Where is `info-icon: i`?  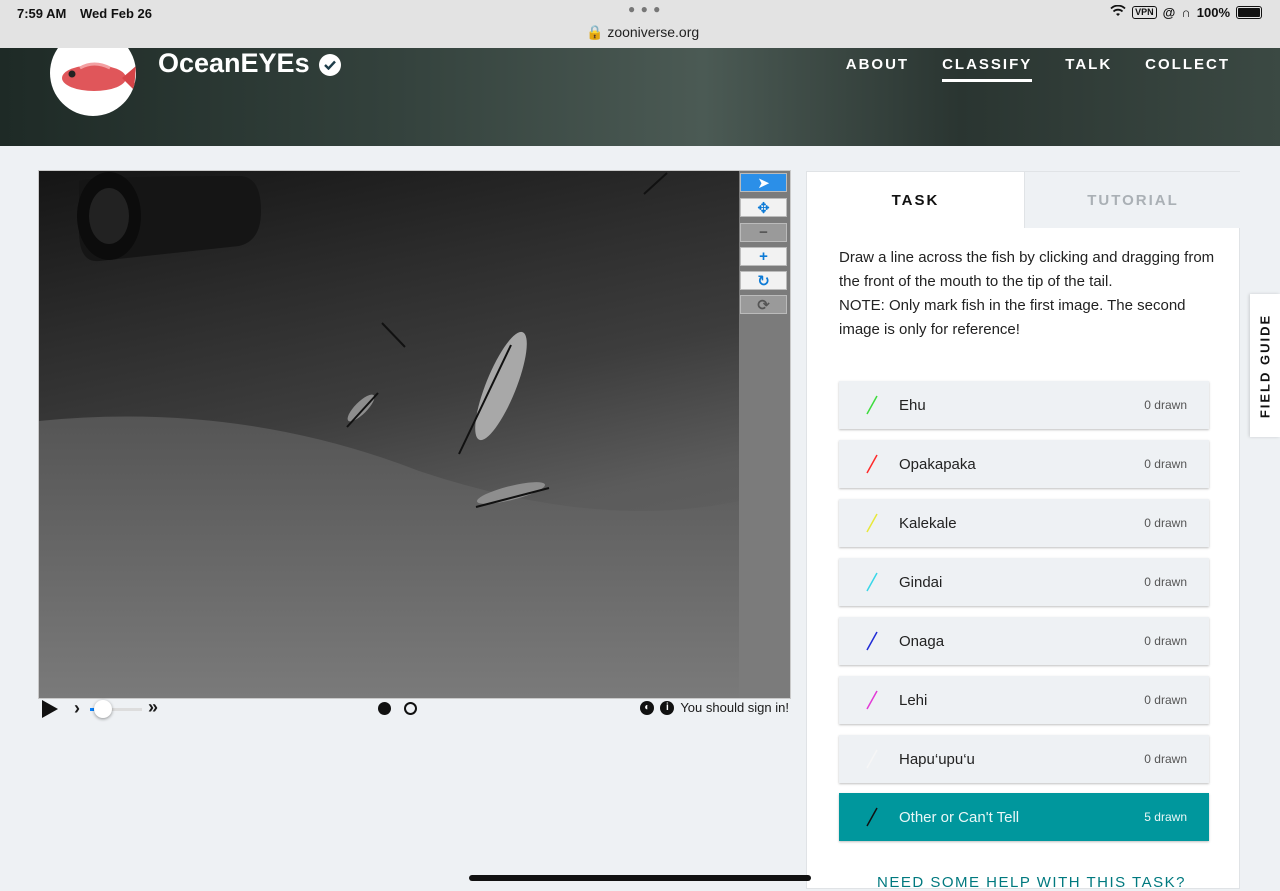
info-icon: i is located at coordinates (667, 707).